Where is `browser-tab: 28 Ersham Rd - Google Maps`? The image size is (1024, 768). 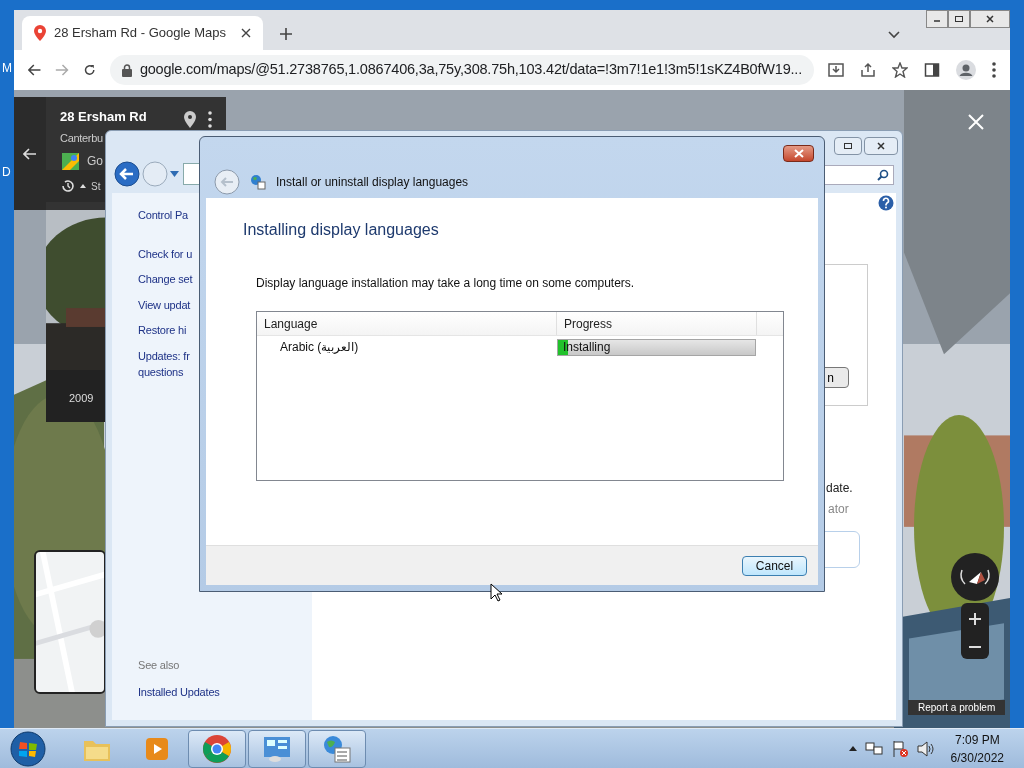 browser-tab: 28 Ersham Rd - Google Maps is located at coordinates (142, 33).